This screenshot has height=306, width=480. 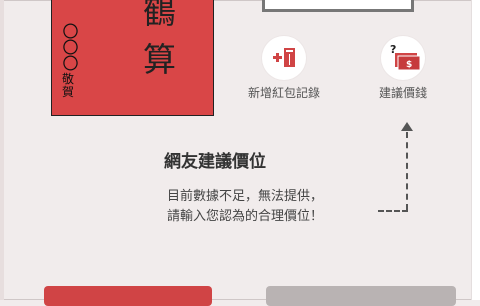 I want to click on add-envelope-icon, so click(x=284, y=58).